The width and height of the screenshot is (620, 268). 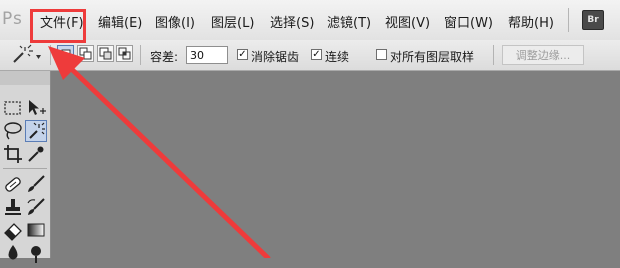 I want to click on eyedropper-icon, so click(x=36, y=154).